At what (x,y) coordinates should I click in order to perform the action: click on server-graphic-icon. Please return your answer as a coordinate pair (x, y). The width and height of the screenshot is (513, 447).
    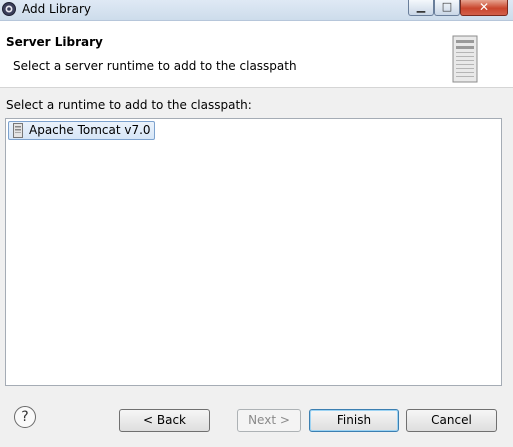
    Looking at the image, I should click on (465, 59).